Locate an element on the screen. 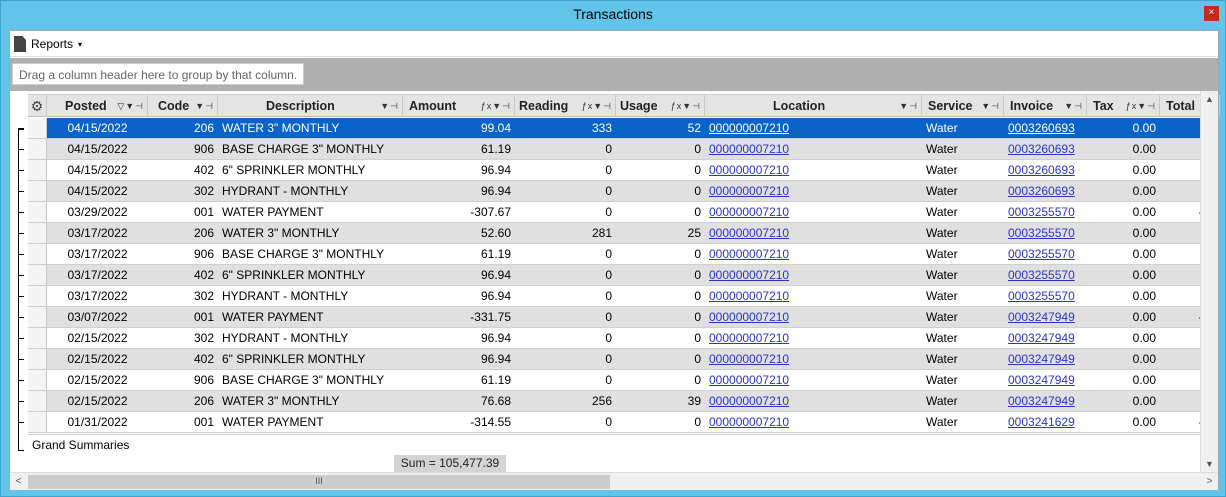 This screenshot has height=497, width=1226. title-bar: Transactions × is located at coordinates (613, 15).